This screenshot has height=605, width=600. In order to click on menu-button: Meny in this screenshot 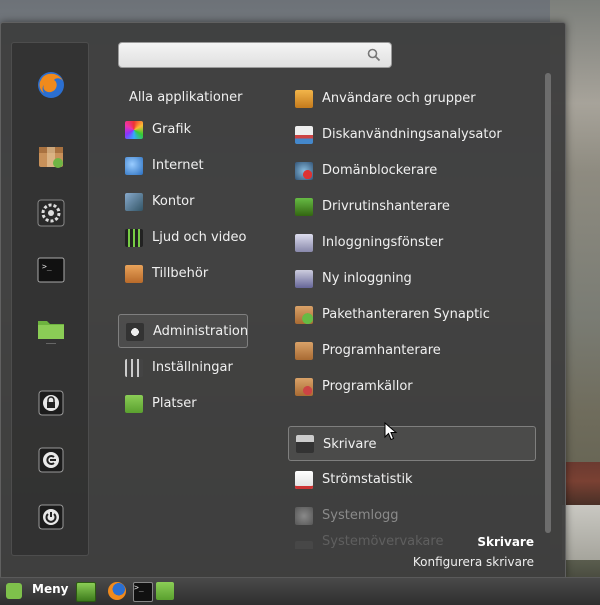, I will do `click(35, 591)`.